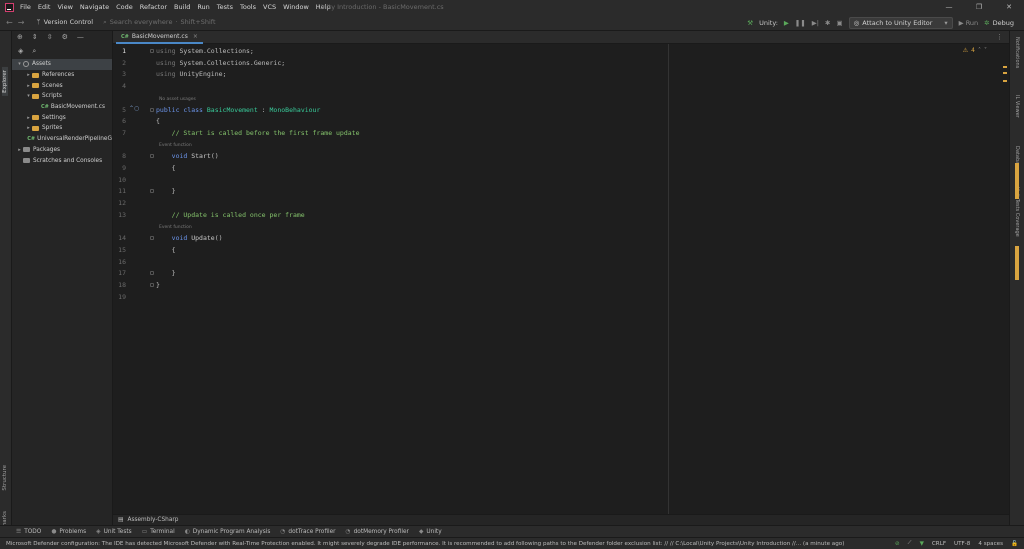 Image resolution: width=1024 pixels, height=549 pixels. I want to click on menu-code: Code, so click(124, 7).